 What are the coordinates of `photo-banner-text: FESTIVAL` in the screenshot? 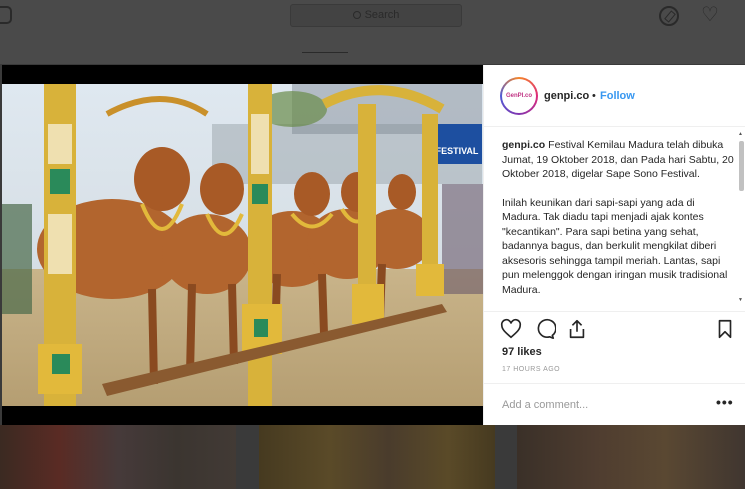 It's located at (457, 151).